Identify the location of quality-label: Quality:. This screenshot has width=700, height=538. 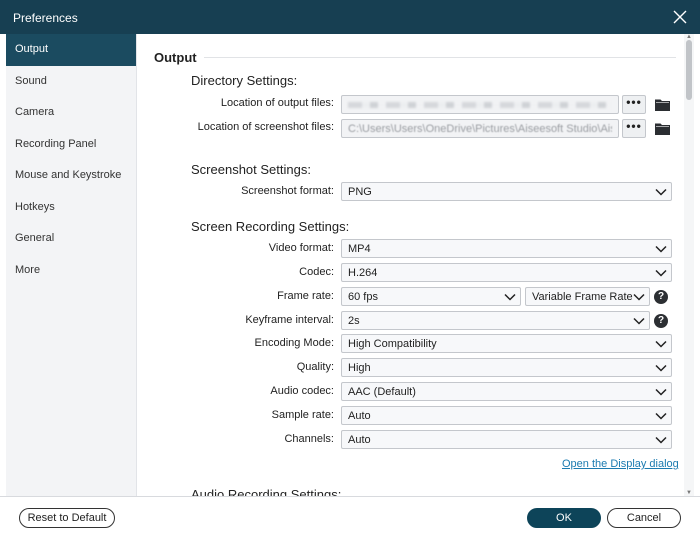
(315, 367).